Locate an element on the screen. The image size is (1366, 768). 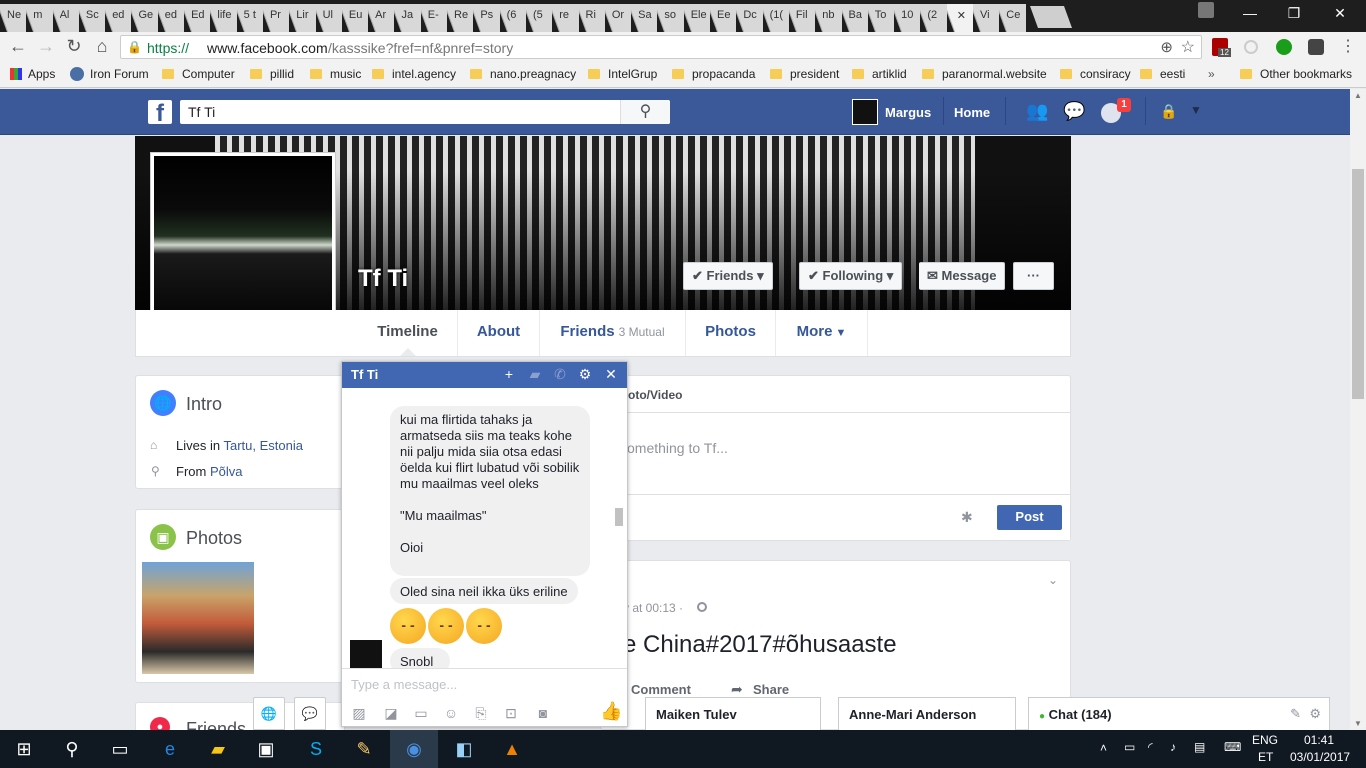
chrome-icon: ◉ is located at coordinates (414, 749).